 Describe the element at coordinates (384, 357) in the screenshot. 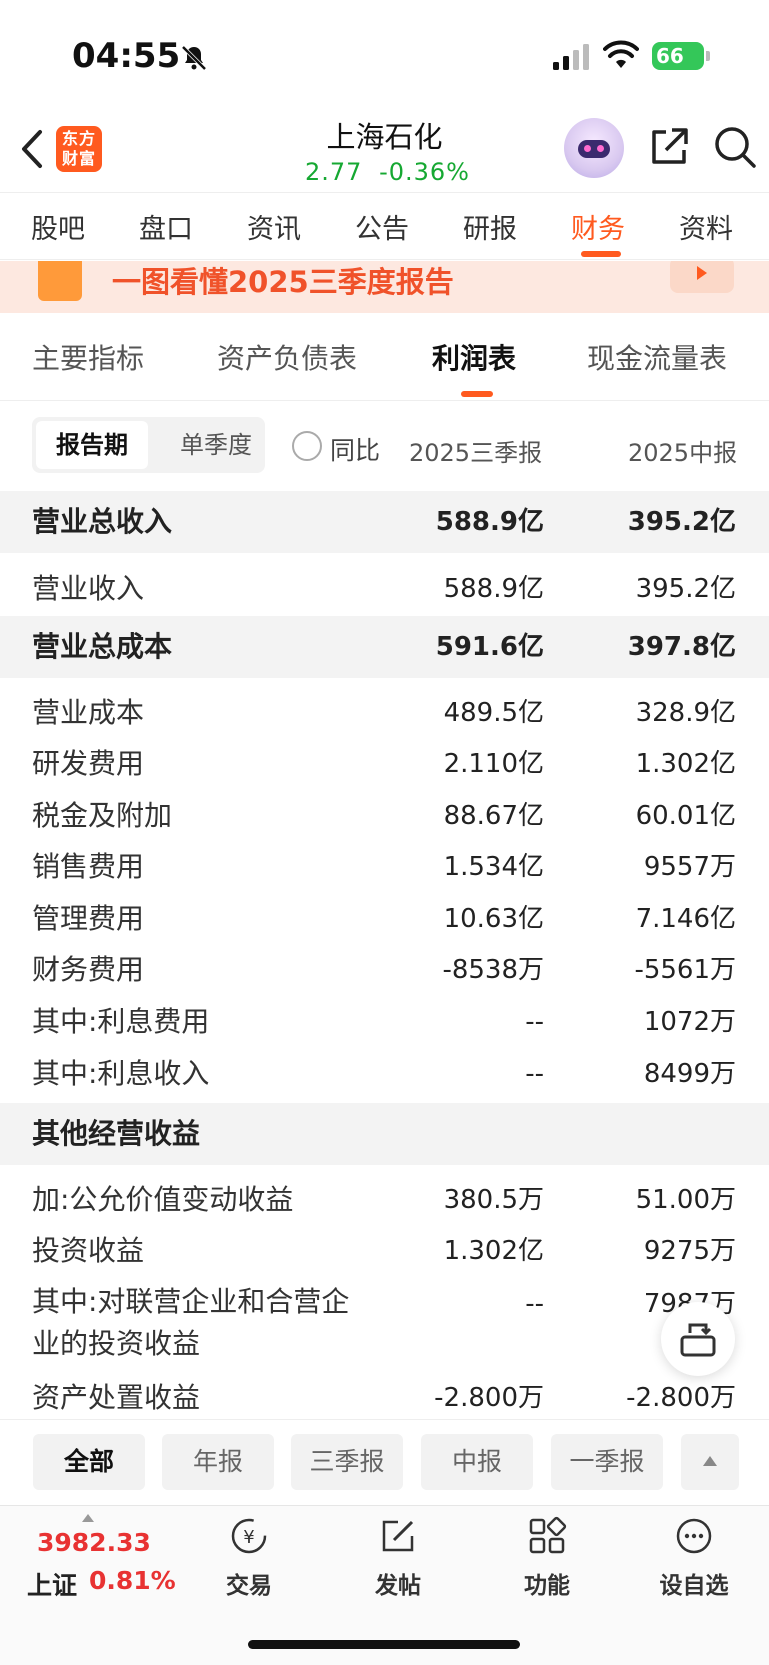

I see `statement-tab-bar: 主要指标 资产负债表 利润表 现金流量表` at that location.